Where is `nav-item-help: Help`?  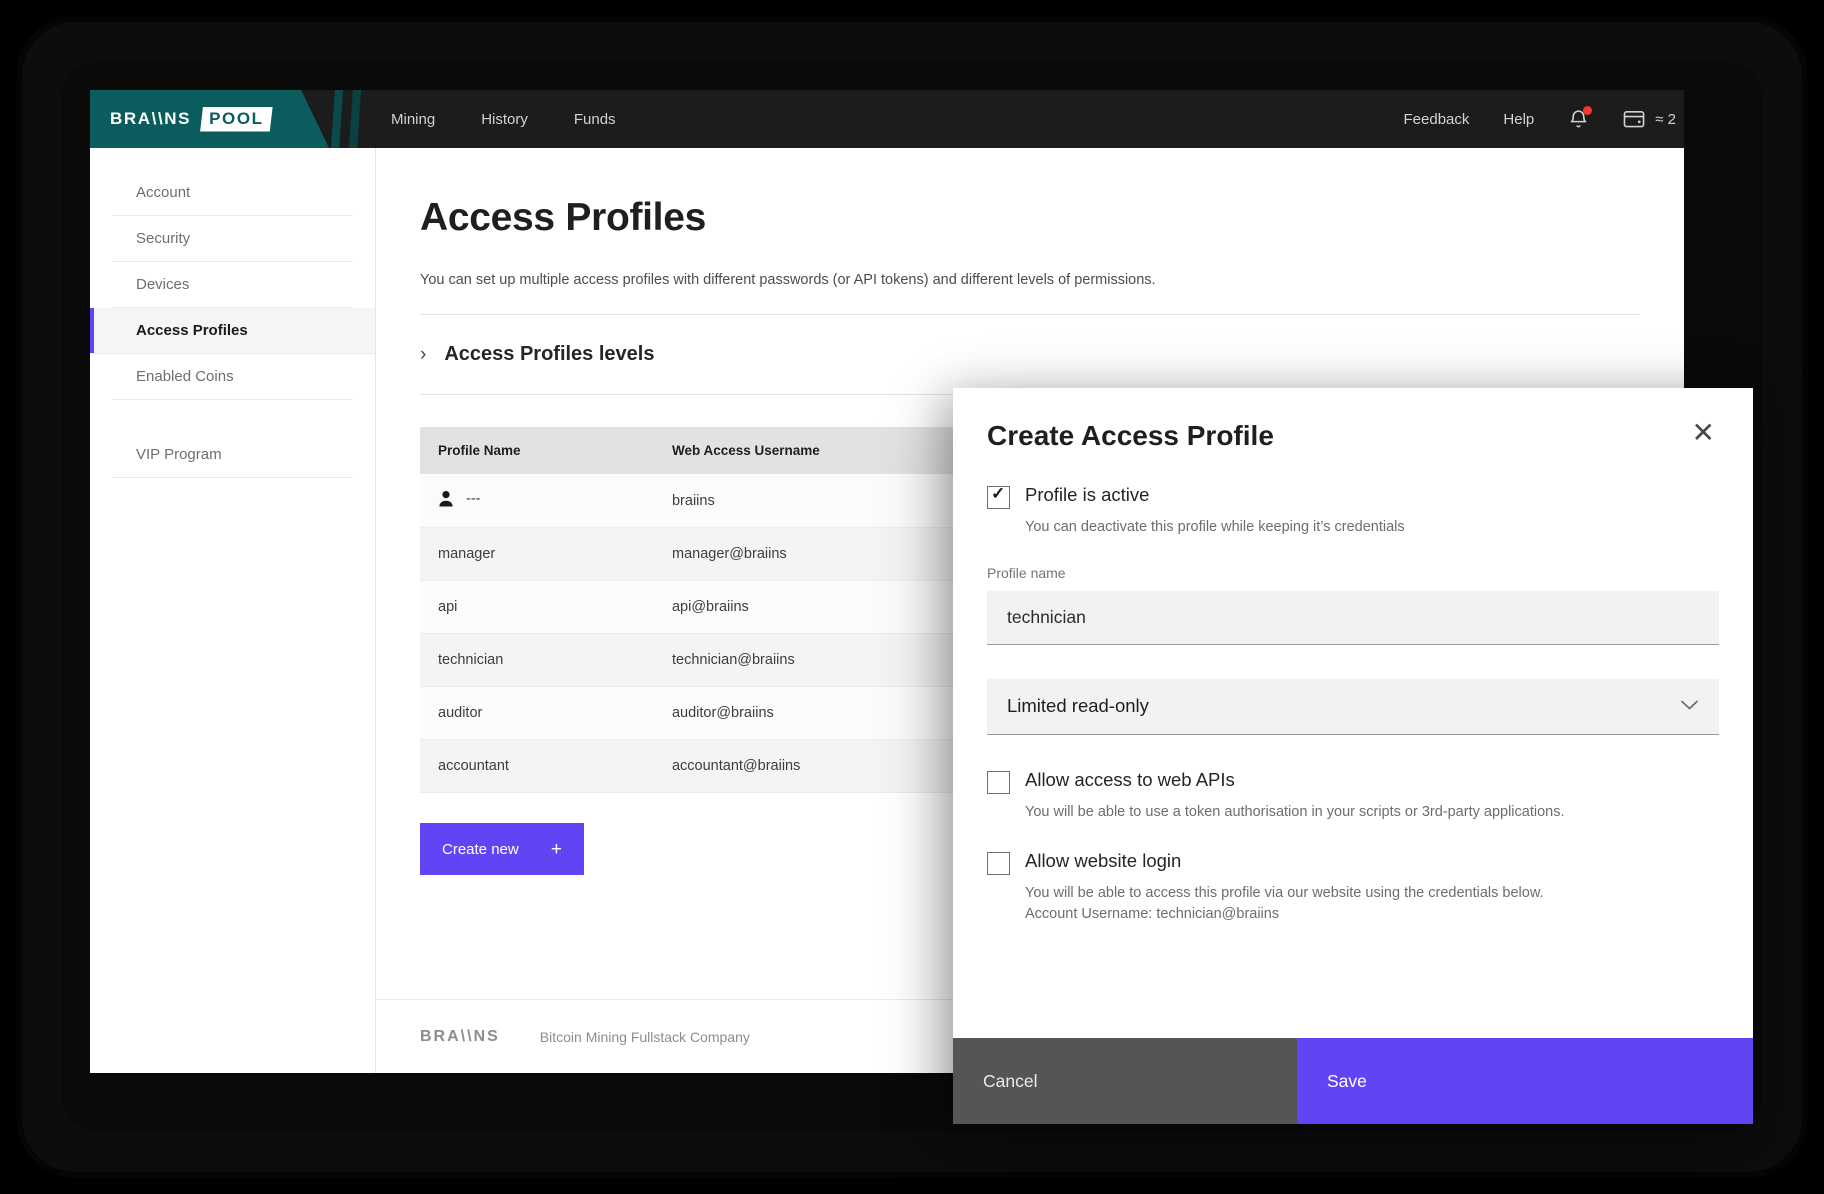
nav-item-help: Help is located at coordinates (1518, 119).